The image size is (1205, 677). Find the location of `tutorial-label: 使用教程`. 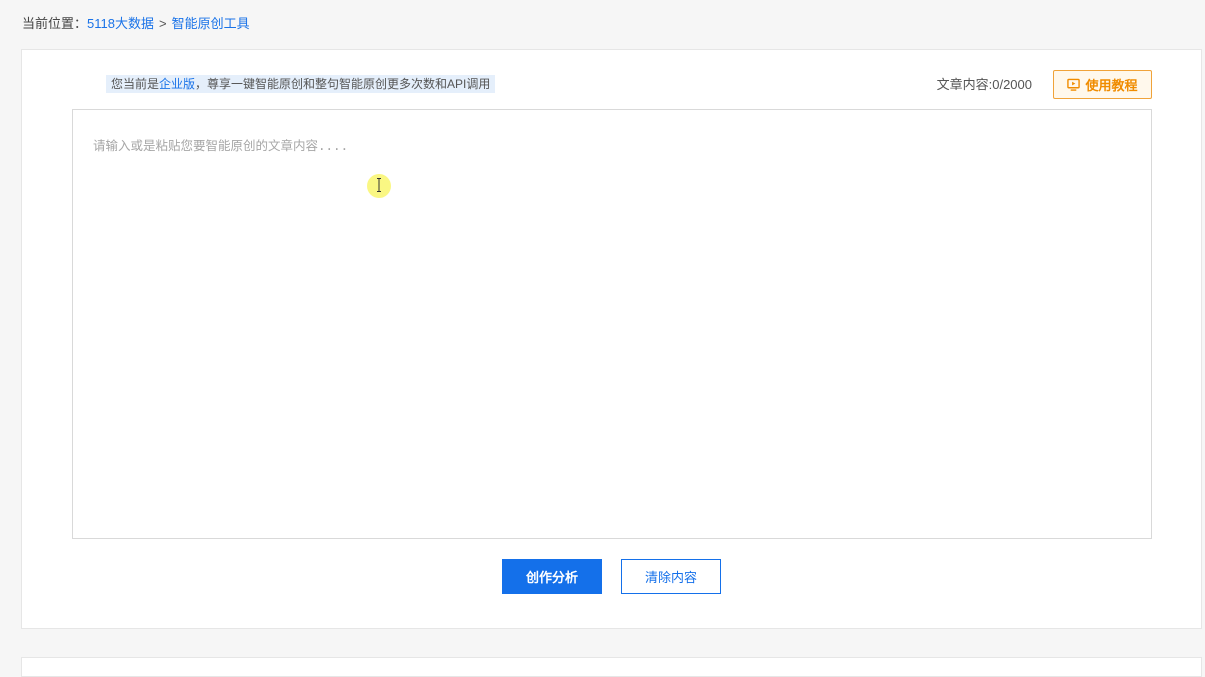

tutorial-label: 使用教程 is located at coordinates (1111, 85).